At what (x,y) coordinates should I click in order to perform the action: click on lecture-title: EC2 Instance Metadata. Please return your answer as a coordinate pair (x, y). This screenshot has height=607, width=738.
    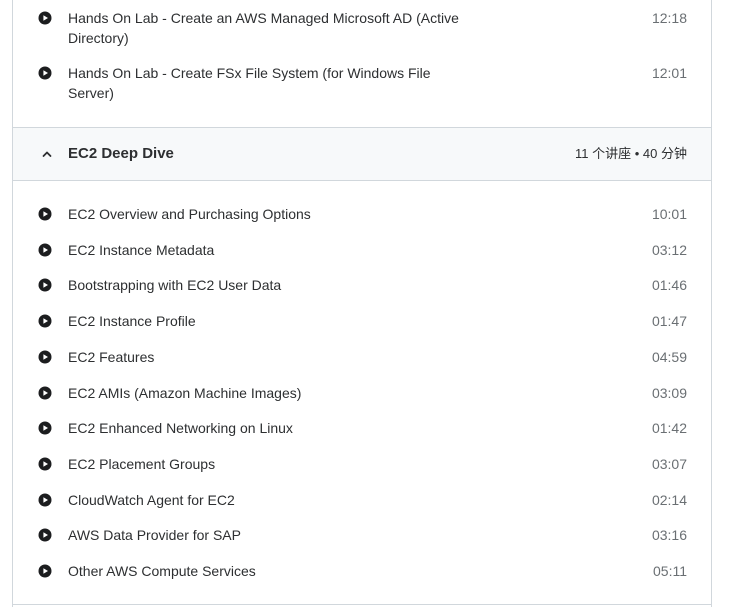
    Looking at the image, I should click on (141, 249).